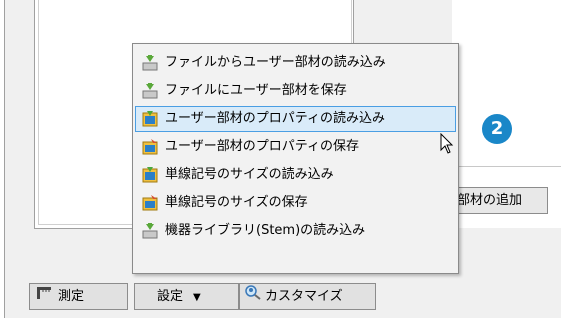 This screenshot has height=318, width=561. I want to click on menu-item-save-size: 単線記号のサイズの保存, so click(295, 203).